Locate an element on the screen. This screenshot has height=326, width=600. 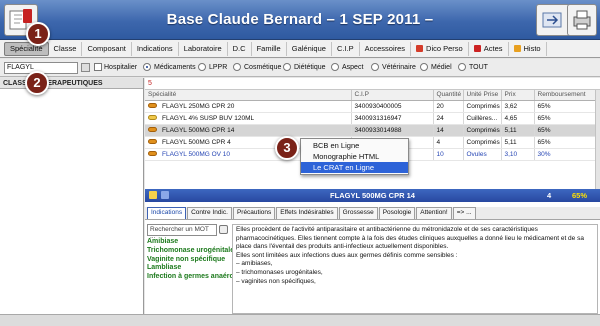
menu-item-monographie-html: Monographie HTML is located at coordinates (354, 156).